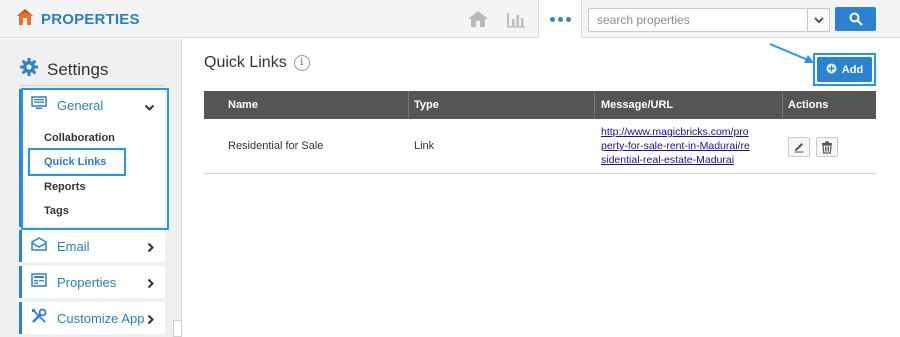  Describe the element at coordinates (25, 19) in the screenshot. I see `house-logo-icon` at that location.